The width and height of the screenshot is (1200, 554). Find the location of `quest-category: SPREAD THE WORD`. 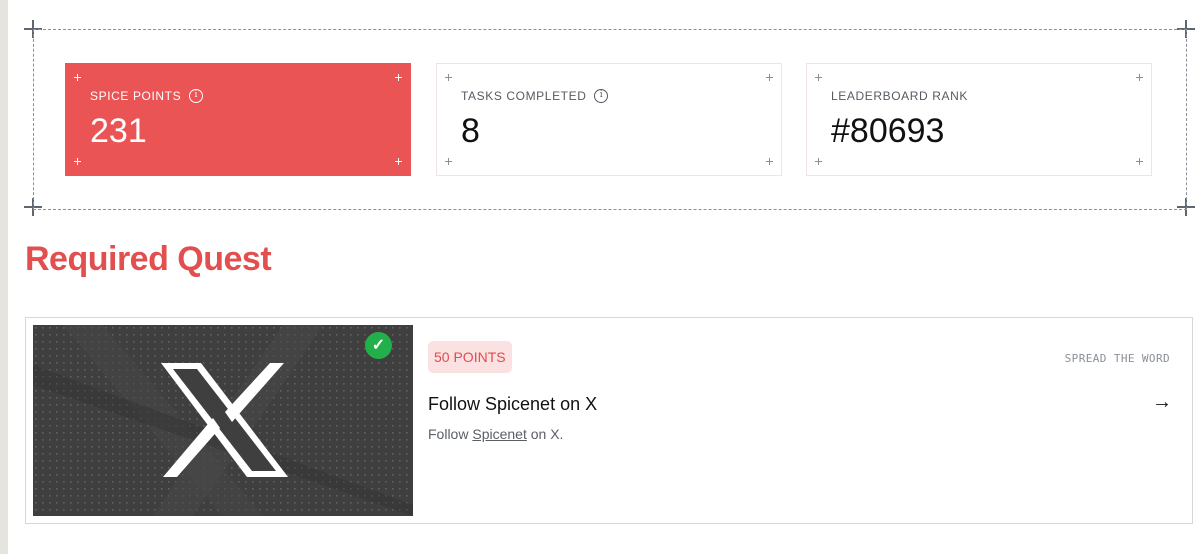

quest-category: SPREAD THE WORD is located at coordinates (1117, 358).